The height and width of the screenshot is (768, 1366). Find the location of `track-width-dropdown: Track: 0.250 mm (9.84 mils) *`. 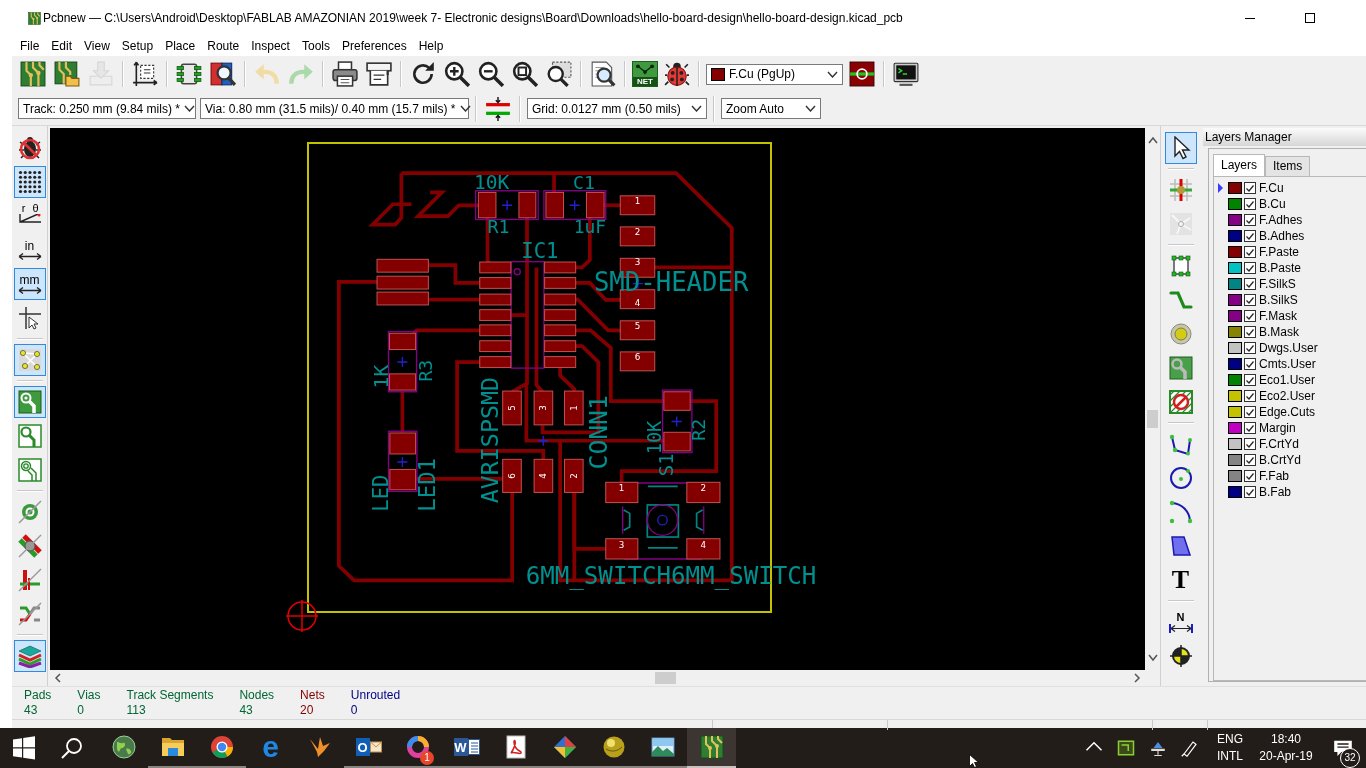

track-width-dropdown: Track: 0.250 mm (9.84 mils) * is located at coordinates (107, 108).